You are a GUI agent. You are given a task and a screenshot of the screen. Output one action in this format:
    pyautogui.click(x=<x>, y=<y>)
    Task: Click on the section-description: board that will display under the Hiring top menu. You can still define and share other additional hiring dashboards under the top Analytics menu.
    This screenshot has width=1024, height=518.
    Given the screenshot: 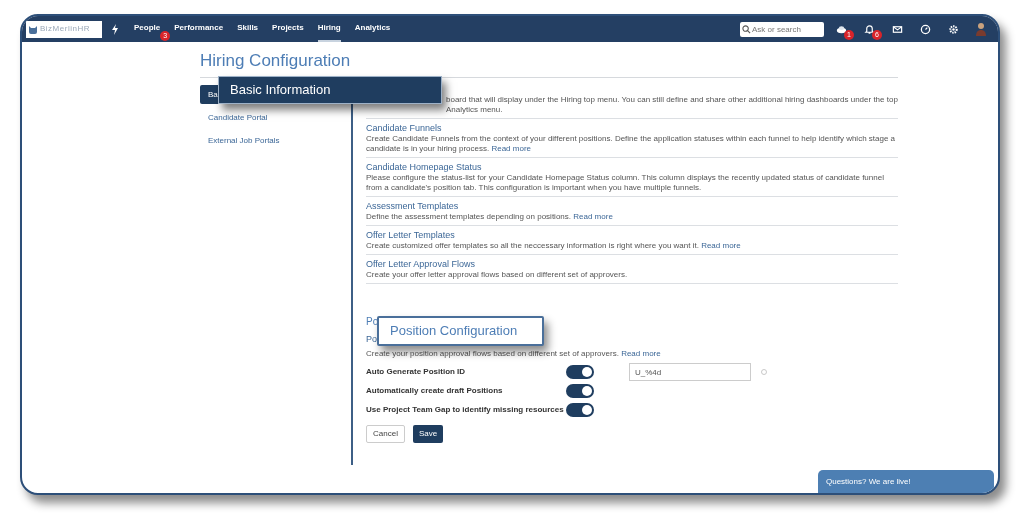 What is the action you would take?
    pyautogui.click(x=672, y=105)
    